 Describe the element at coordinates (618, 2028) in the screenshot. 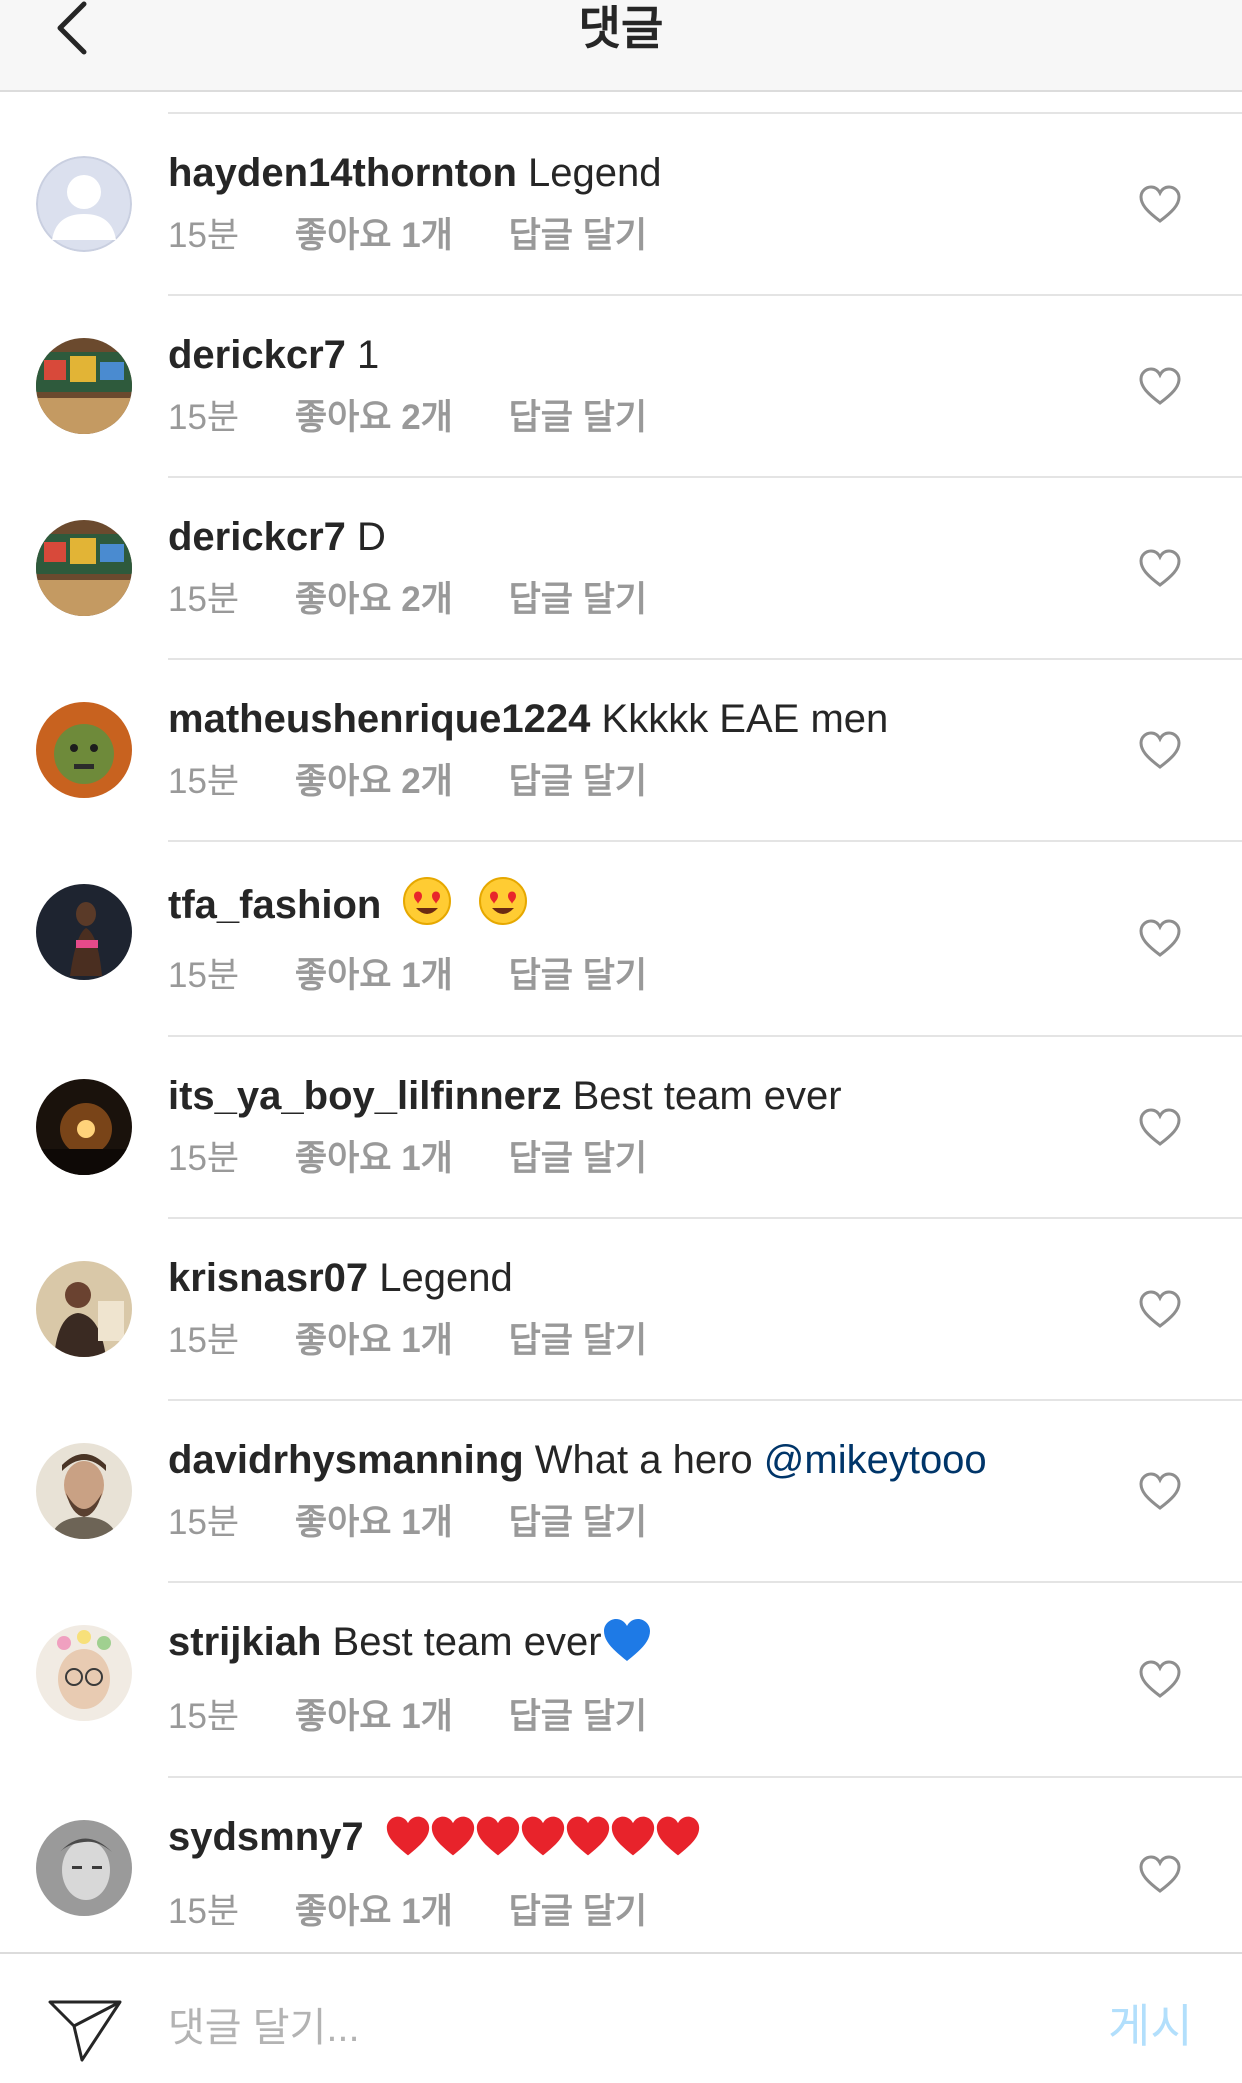

I see `comment-input` at that location.